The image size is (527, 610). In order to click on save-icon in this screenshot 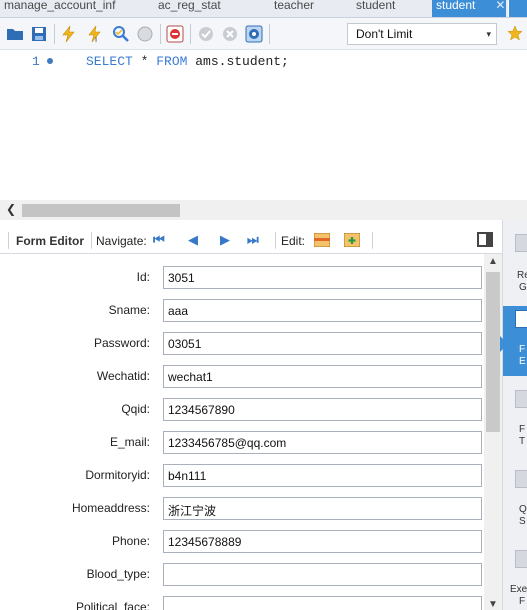, I will do `click(39, 34)`.